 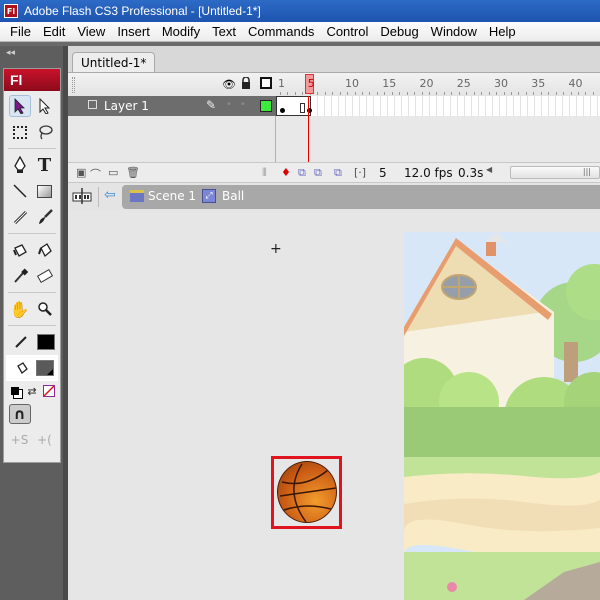 What do you see at coordinates (98, 197) in the screenshot?
I see `edit-bar-separator` at bounding box center [98, 197].